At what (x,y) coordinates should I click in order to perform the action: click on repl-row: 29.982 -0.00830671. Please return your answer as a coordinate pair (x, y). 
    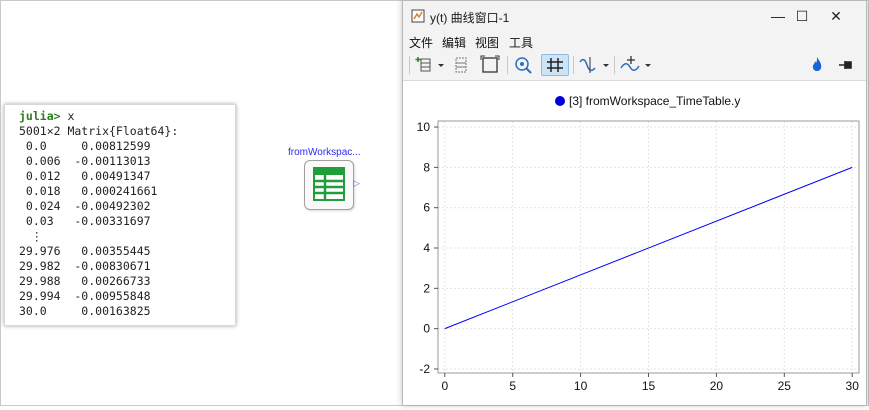
    Looking at the image, I should click on (85, 266).